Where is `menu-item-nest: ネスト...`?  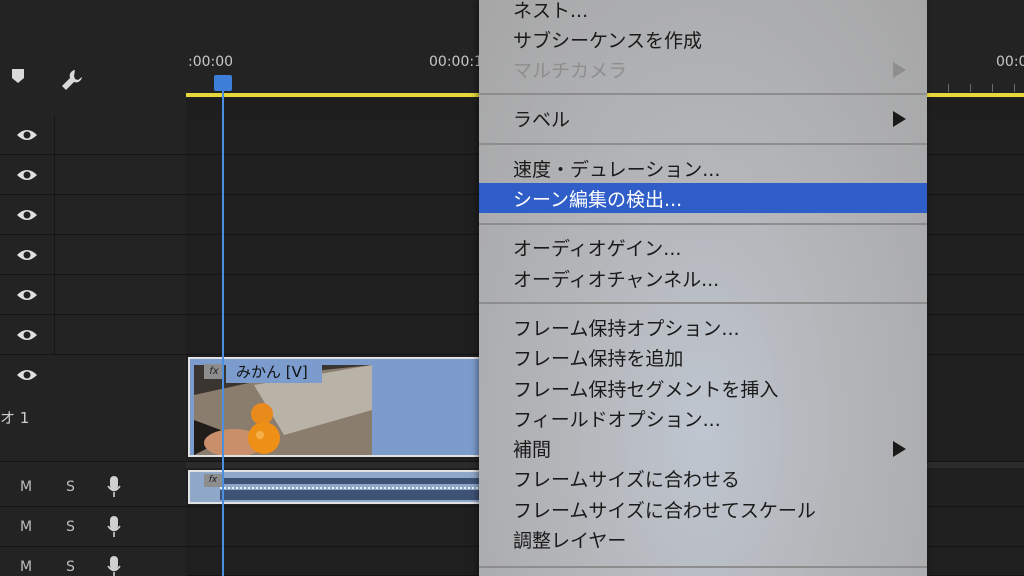 menu-item-nest: ネスト... is located at coordinates (703, 12).